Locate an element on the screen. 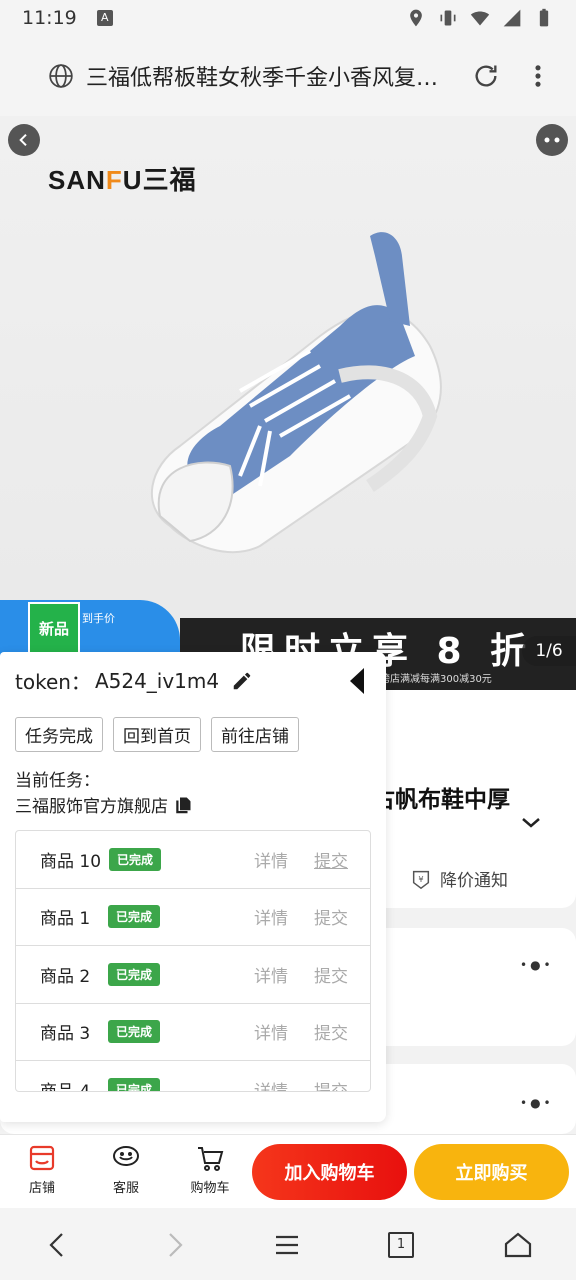 This screenshot has height=1280, width=576. coupon-more-icon: •●• is located at coordinates (535, 965).